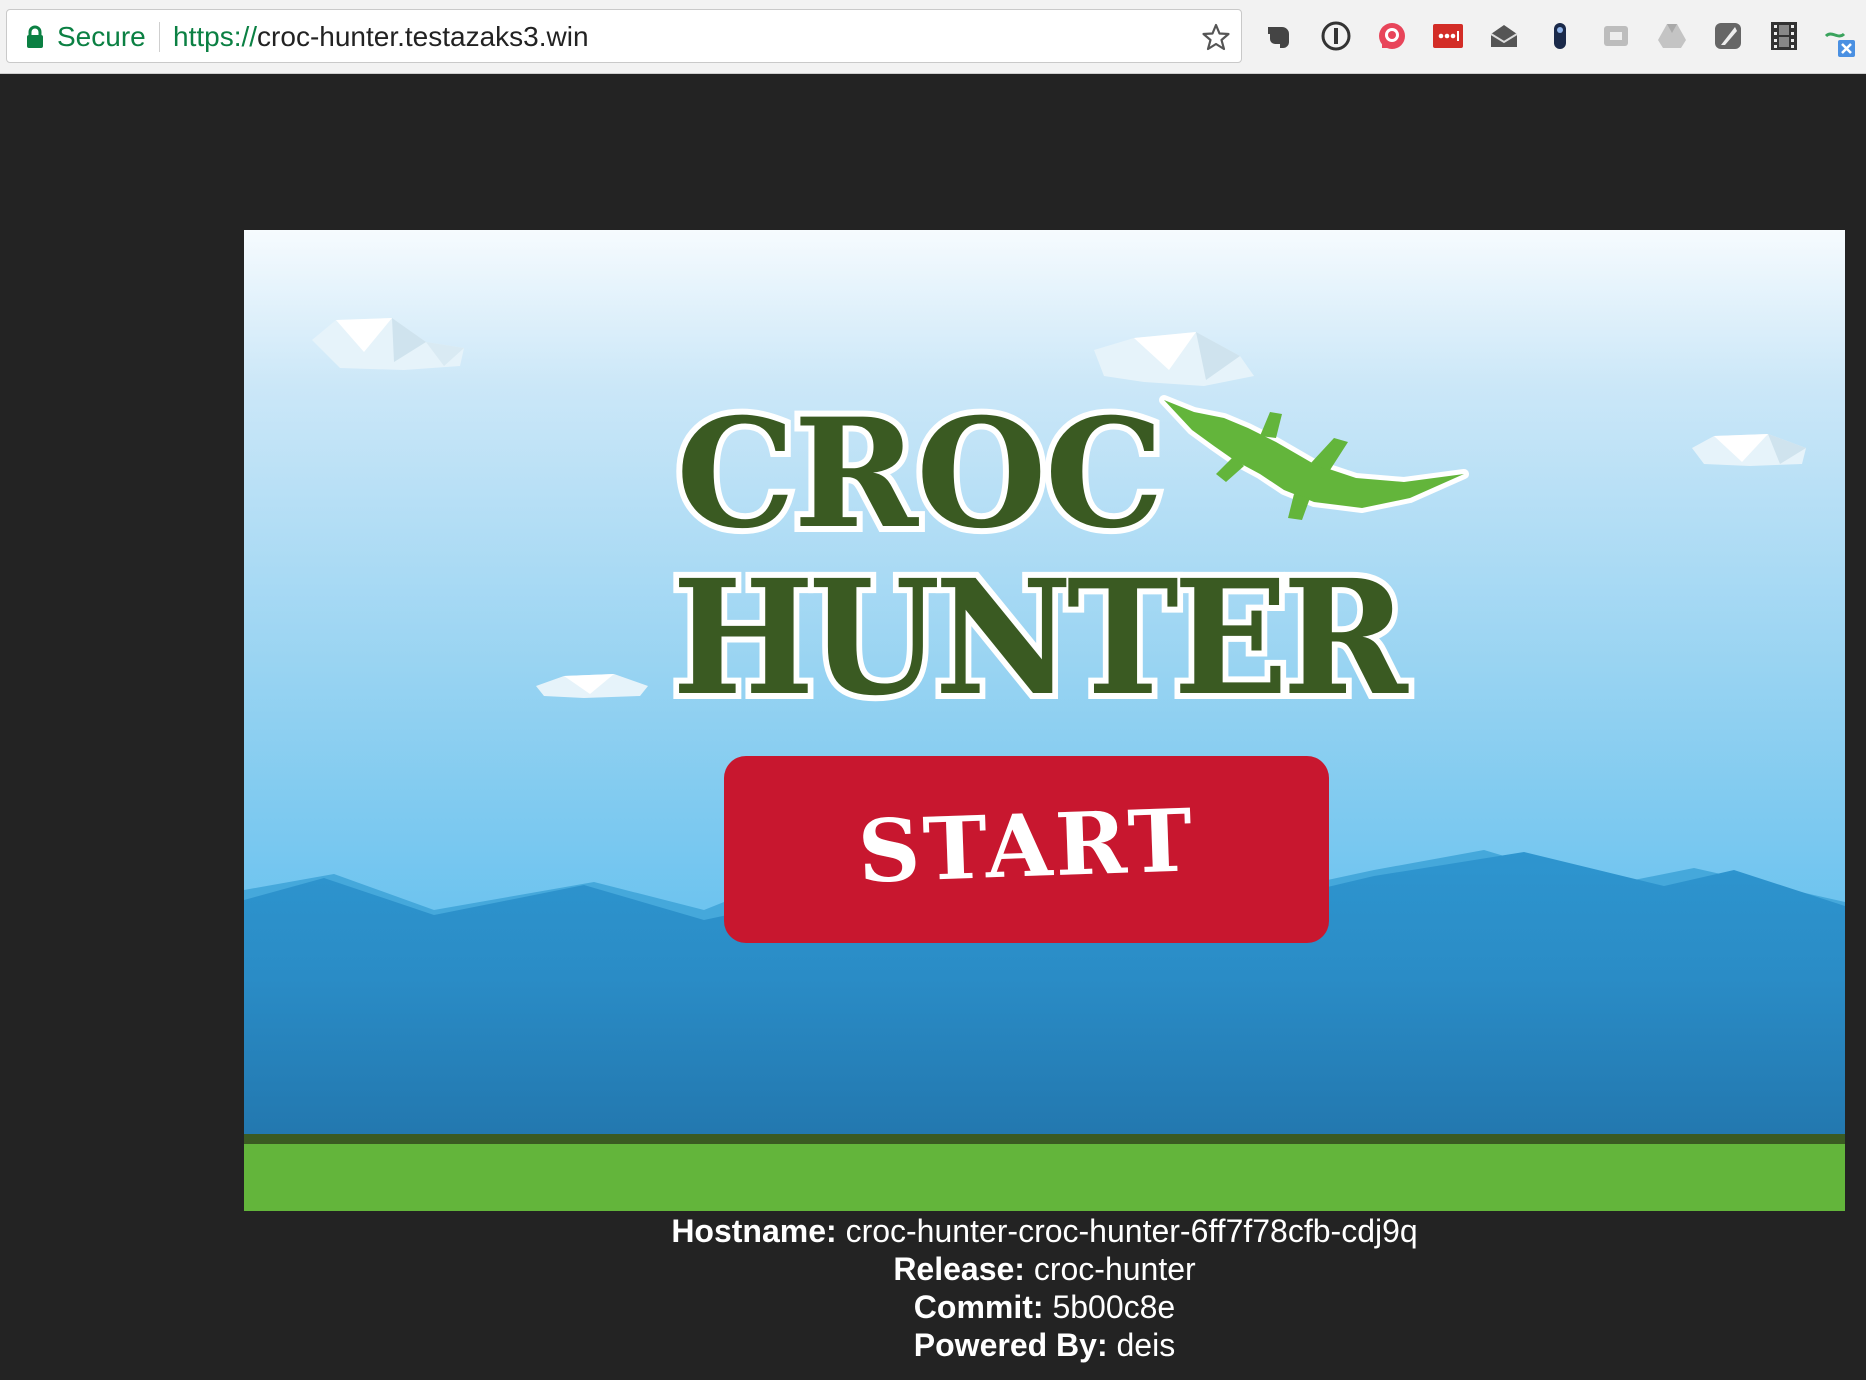  I want to click on crocodile-icon, so click(1314, 457).